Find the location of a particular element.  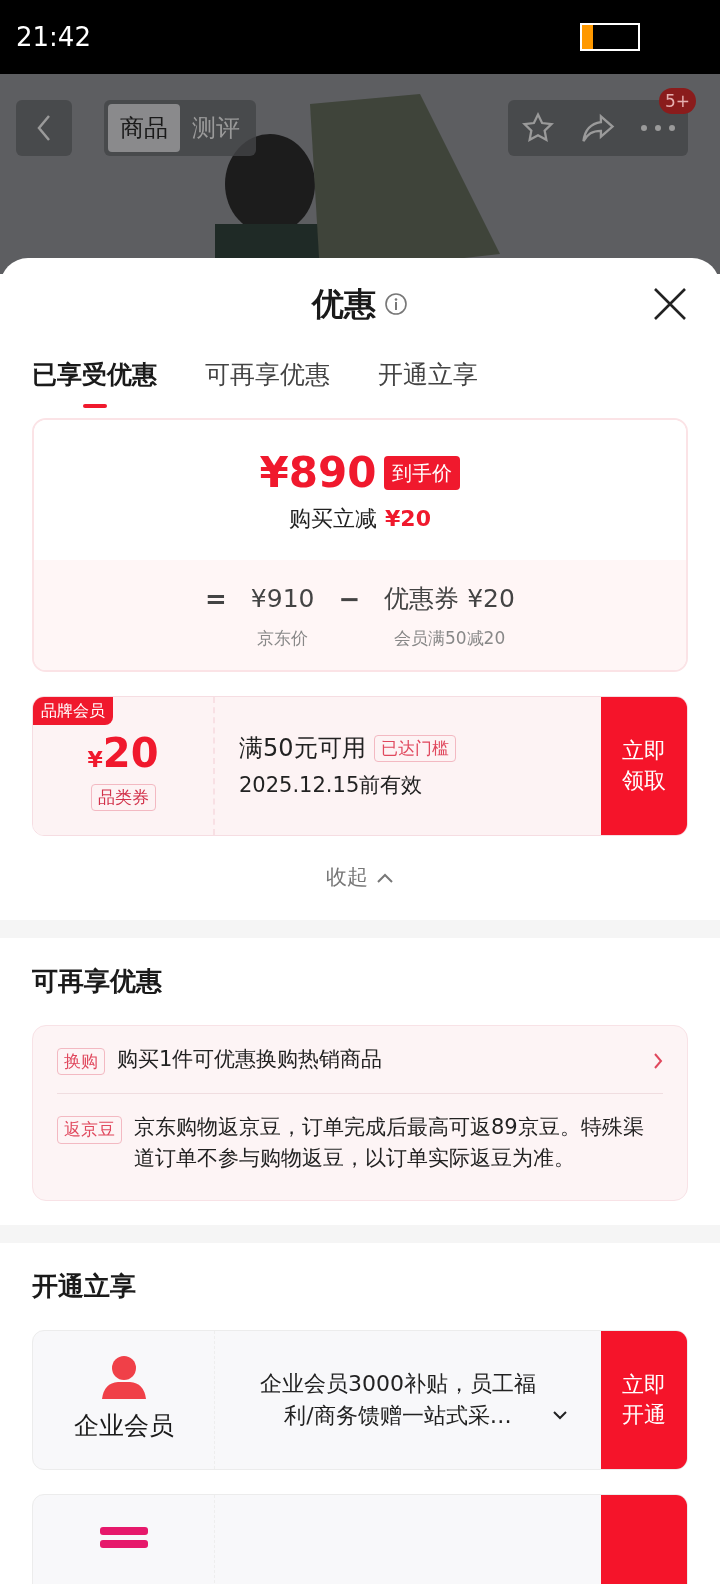

tab: 可再享优惠 is located at coordinates (267, 380).